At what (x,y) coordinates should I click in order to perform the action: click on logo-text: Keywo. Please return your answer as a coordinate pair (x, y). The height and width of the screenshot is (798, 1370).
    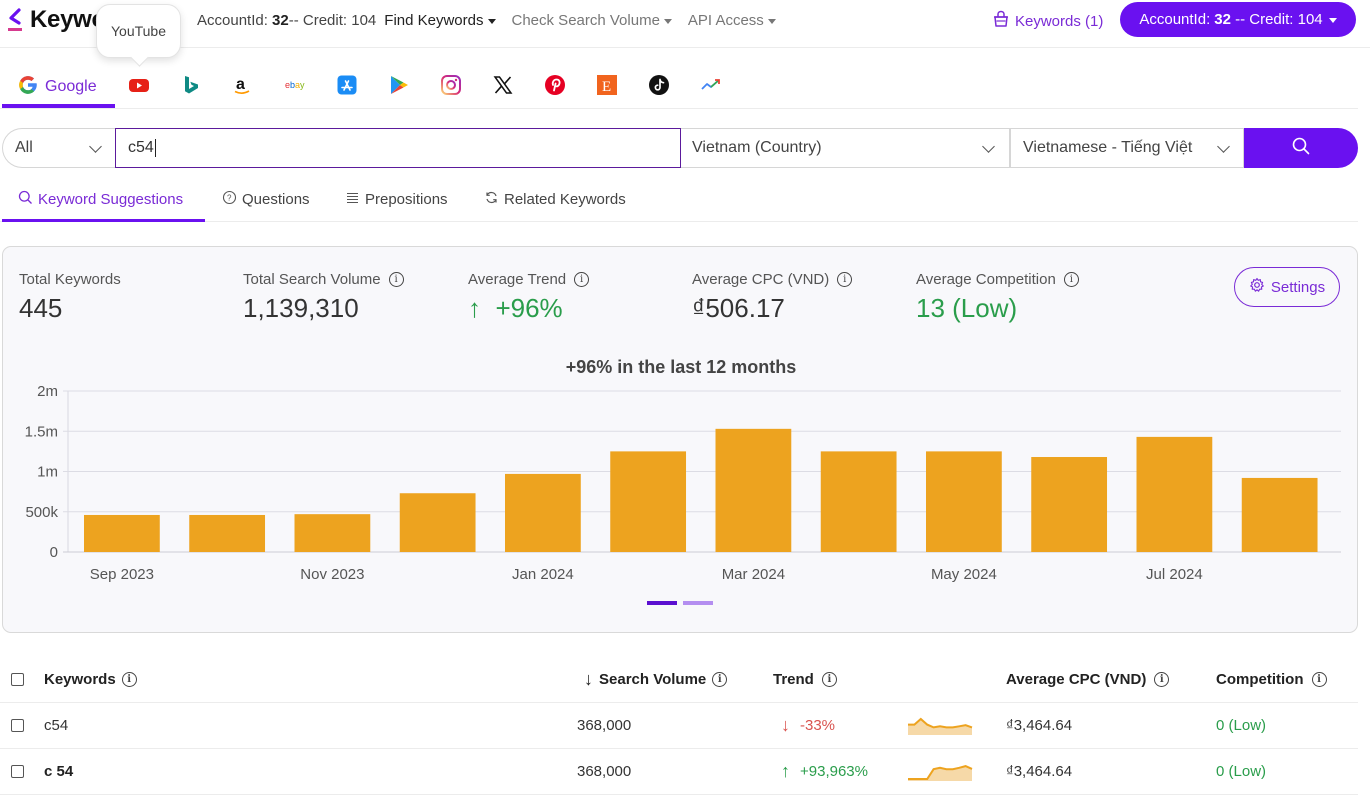
    Looking at the image, I should click on (68, 19).